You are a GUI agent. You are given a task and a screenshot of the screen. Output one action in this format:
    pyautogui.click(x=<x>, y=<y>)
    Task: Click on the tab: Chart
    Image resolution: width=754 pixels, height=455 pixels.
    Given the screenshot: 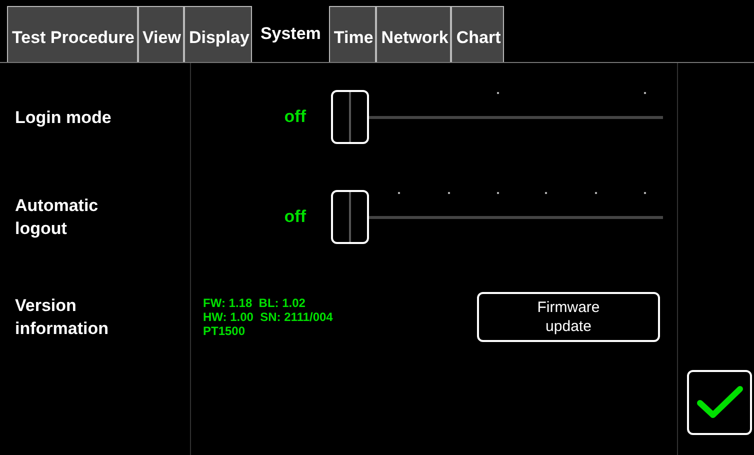 What is the action you would take?
    pyautogui.click(x=477, y=34)
    